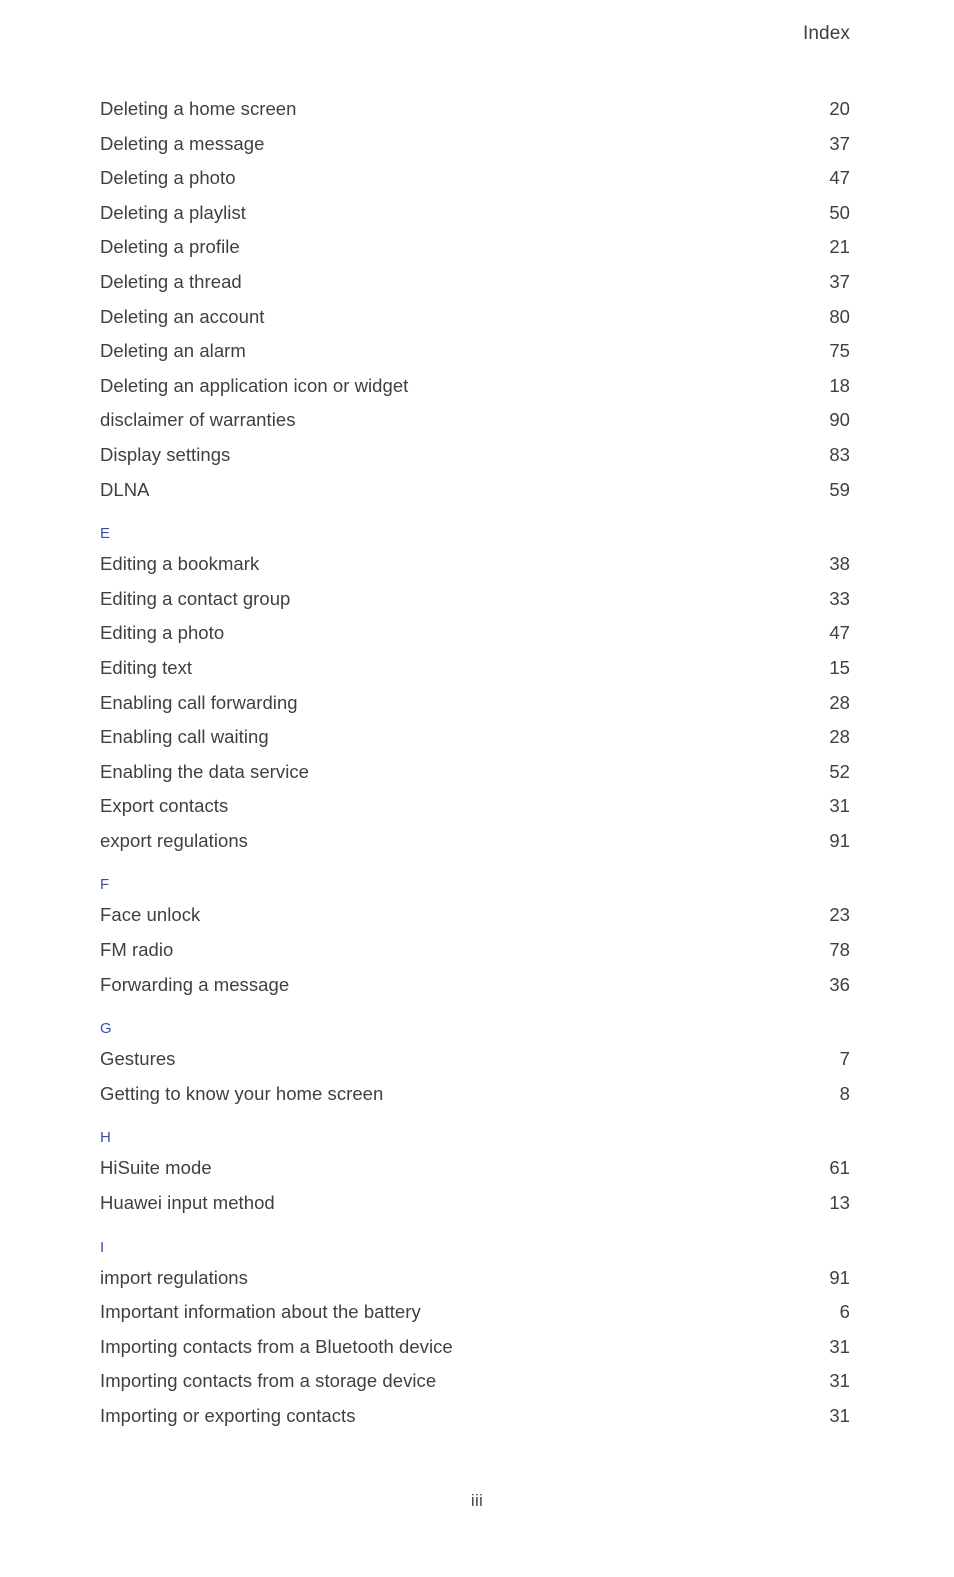 The height and width of the screenshot is (1577, 954). Describe the element at coordinates (475, 737) in the screenshot. I see `index-entry: Enabling call waiting 28` at that location.